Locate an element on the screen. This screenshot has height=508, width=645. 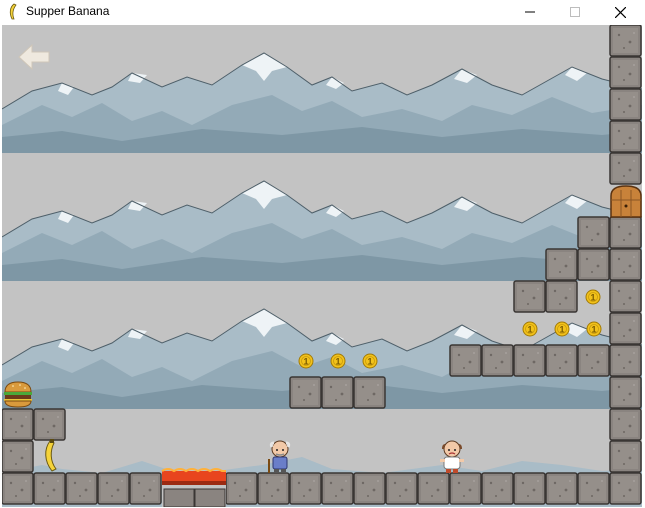
minimize-icon is located at coordinates (530, 12).